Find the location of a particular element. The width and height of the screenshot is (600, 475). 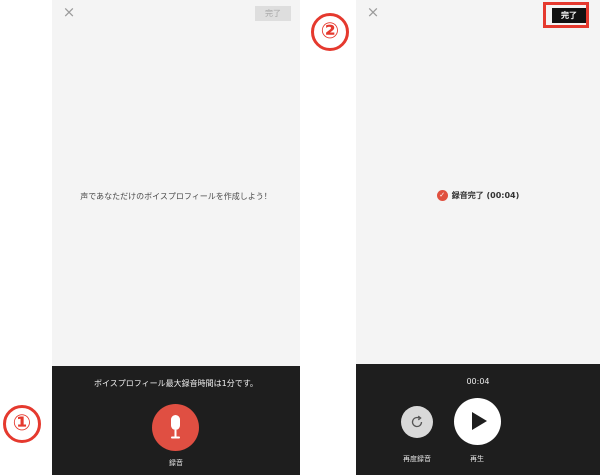

done-button-disabled: 完了 is located at coordinates (273, 13).